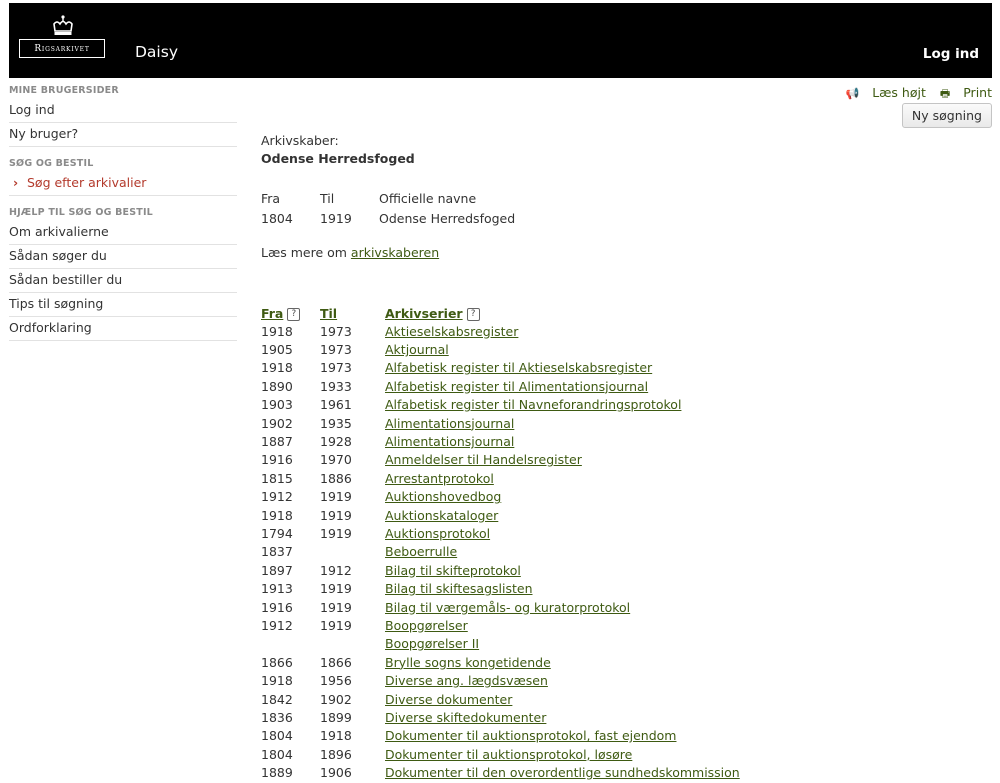  I want to click on series-from: 1815, so click(277, 478).